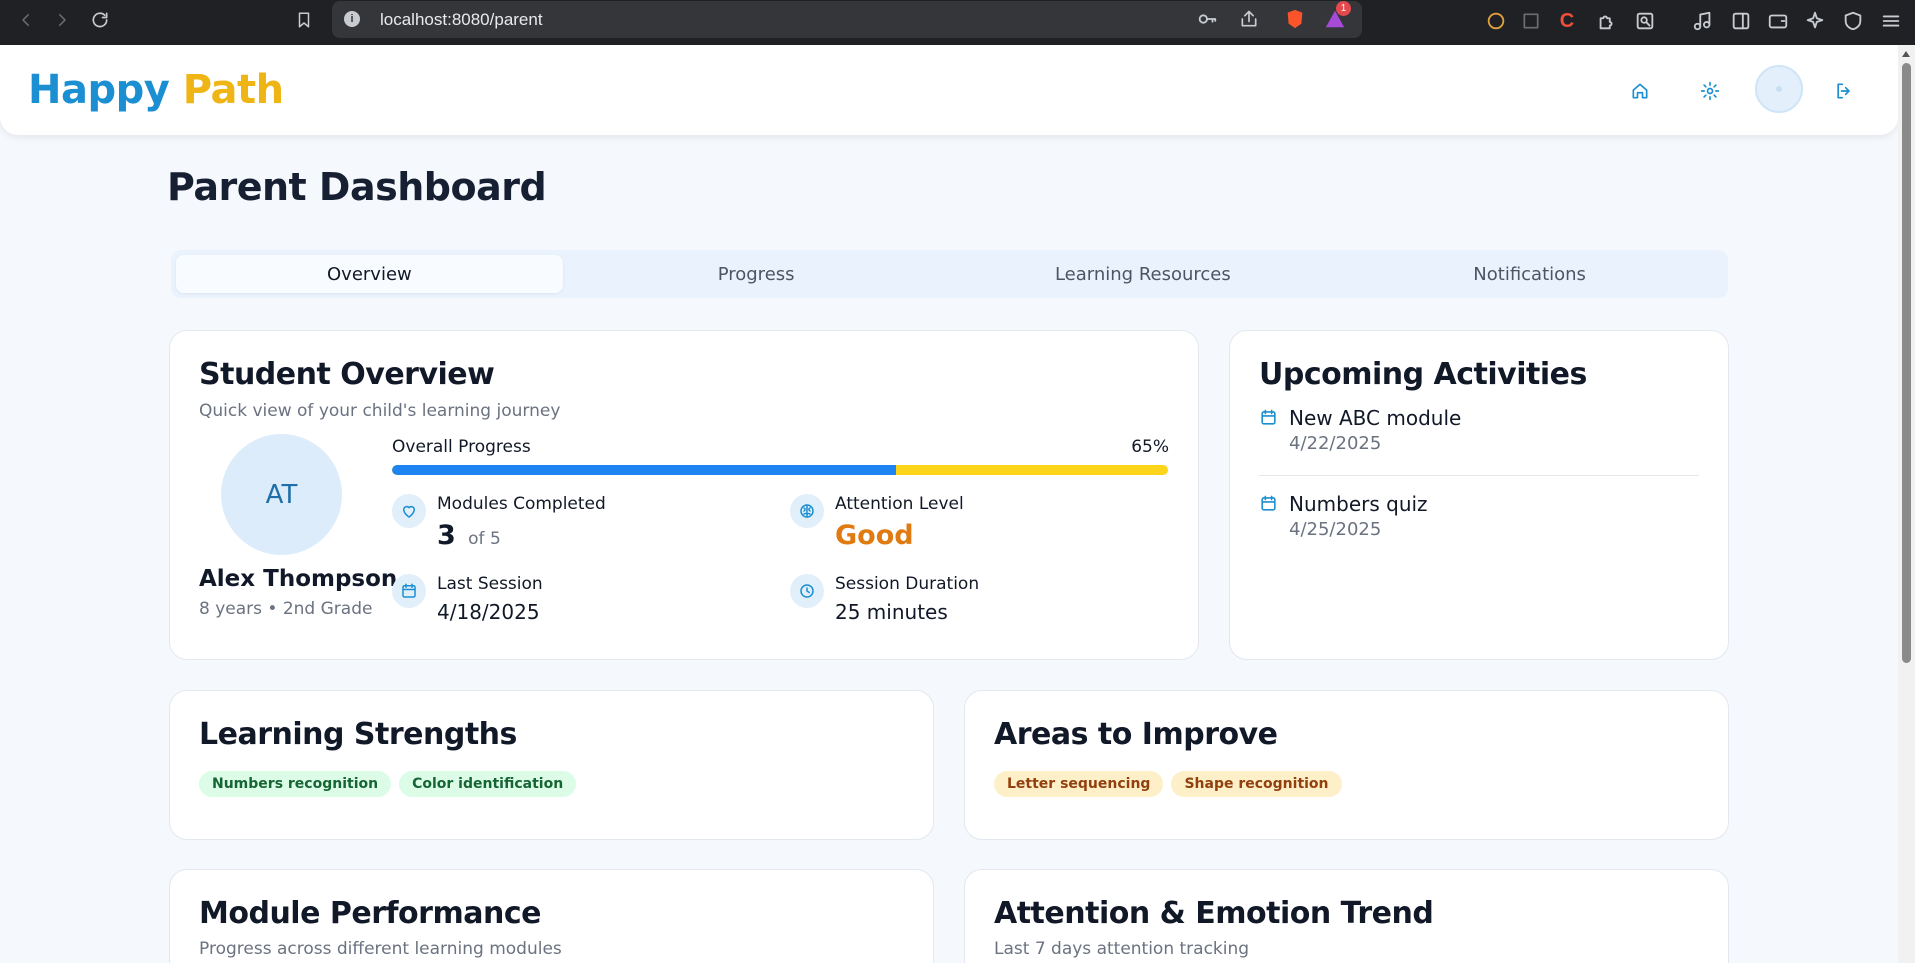  I want to click on page-scrollbar, so click(1906, 504).